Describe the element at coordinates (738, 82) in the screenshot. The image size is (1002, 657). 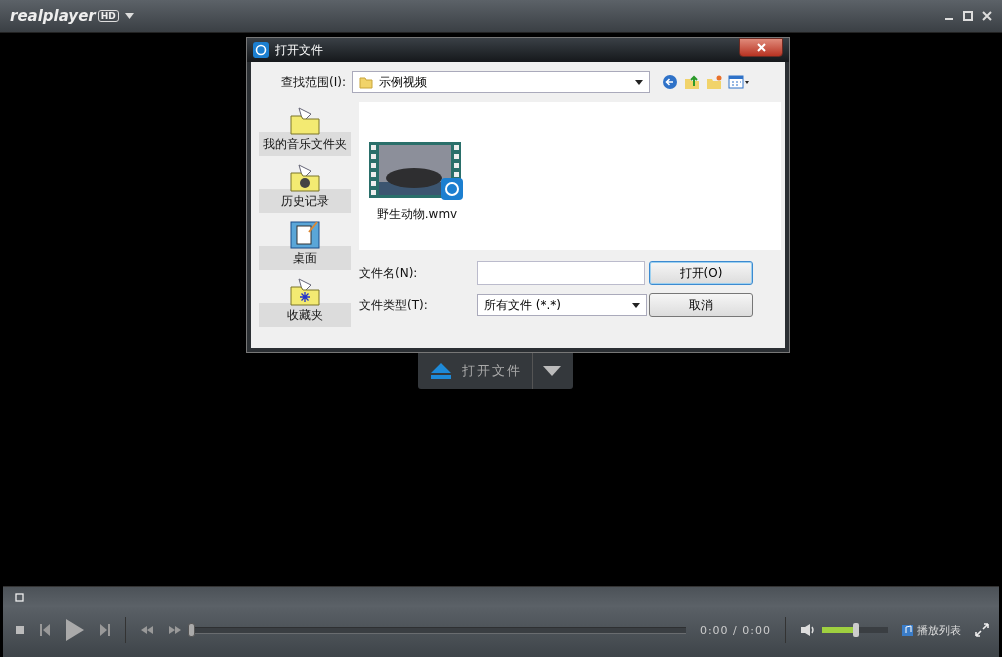
I see `view-menu-icon` at that location.